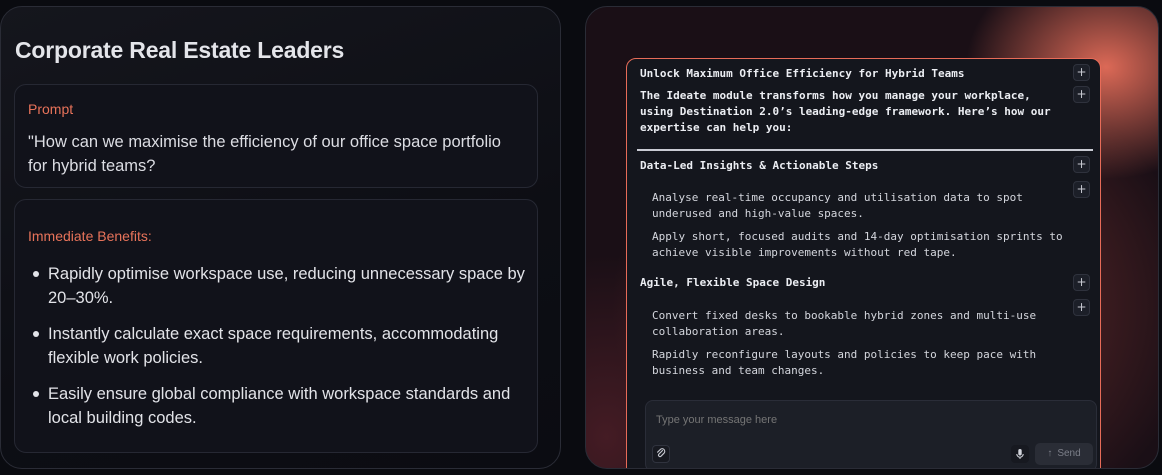 This screenshot has width=1162, height=475. I want to click on page-title: Corporate Real Estate Leaders, so click(180, 50).